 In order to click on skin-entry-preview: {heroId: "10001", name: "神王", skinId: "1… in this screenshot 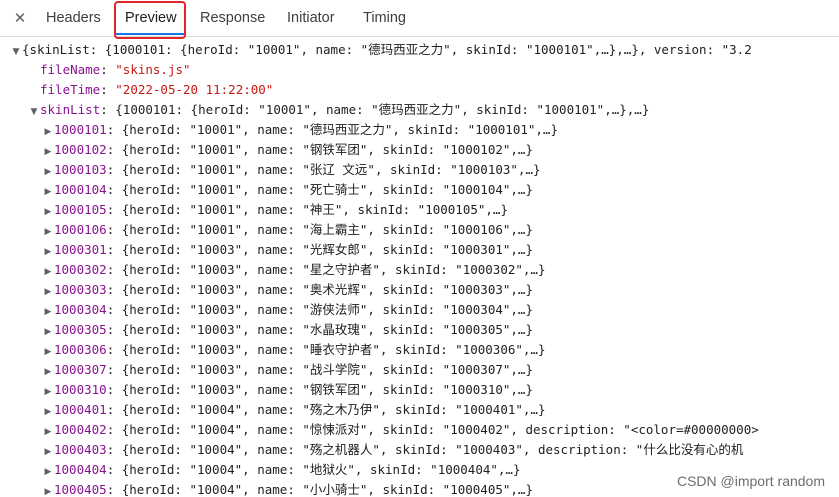, I will do `click(314, 209)`.